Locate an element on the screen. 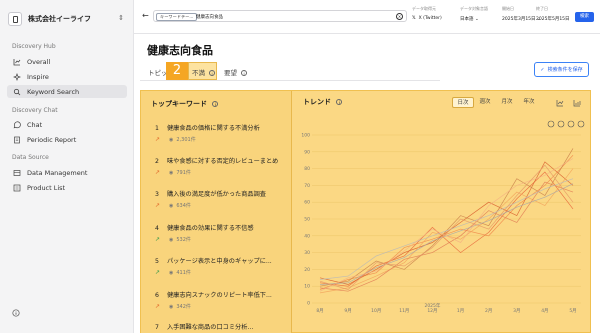  end-date-field-wrap: 終了日 2025年5月15日 is located at coordinates (553, 14).